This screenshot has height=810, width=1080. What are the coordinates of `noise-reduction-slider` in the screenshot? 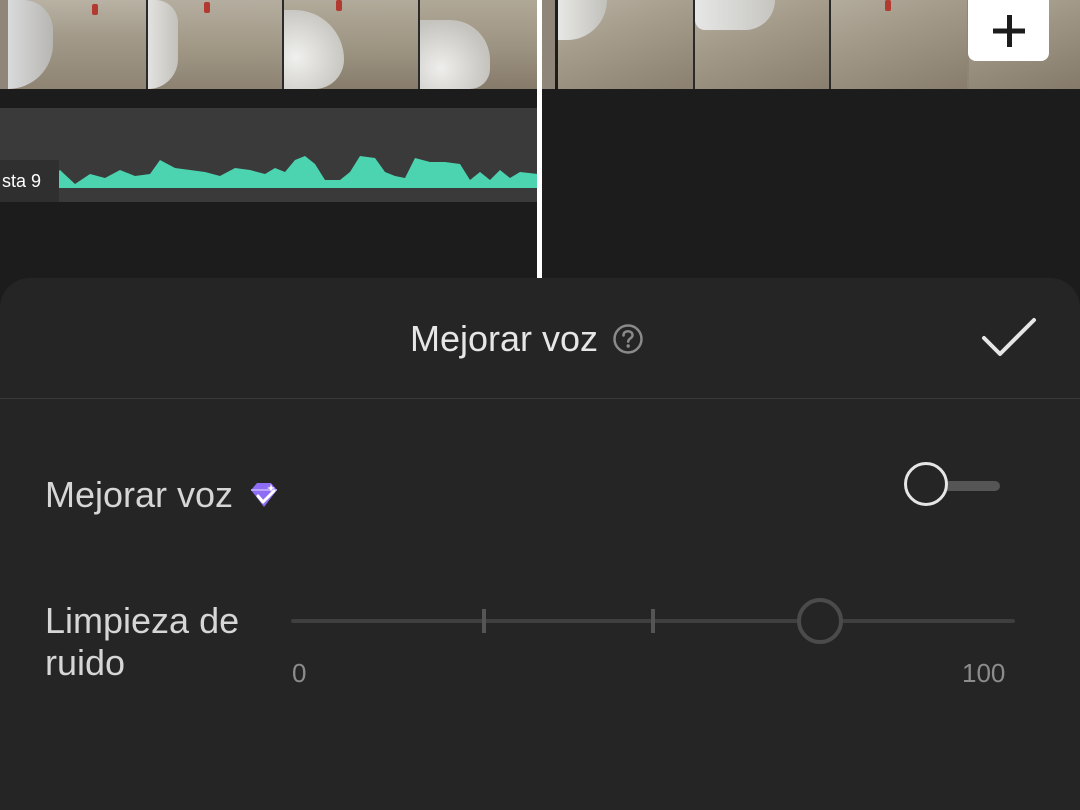 It's located at (653, 621).